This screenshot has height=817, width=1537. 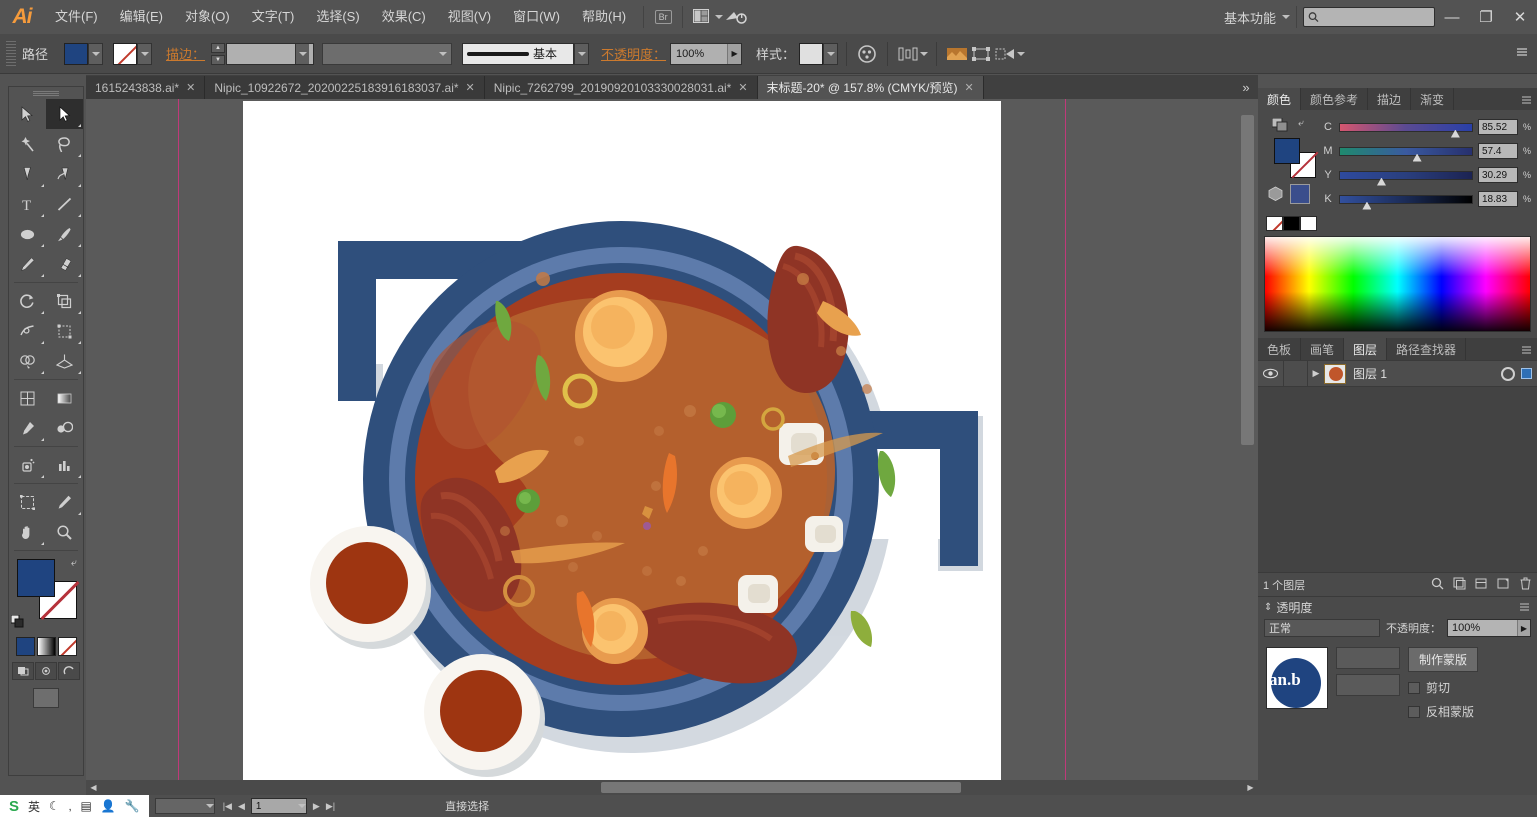 I want to click on tab-layers: 图层, so click(x=1366, y=349).